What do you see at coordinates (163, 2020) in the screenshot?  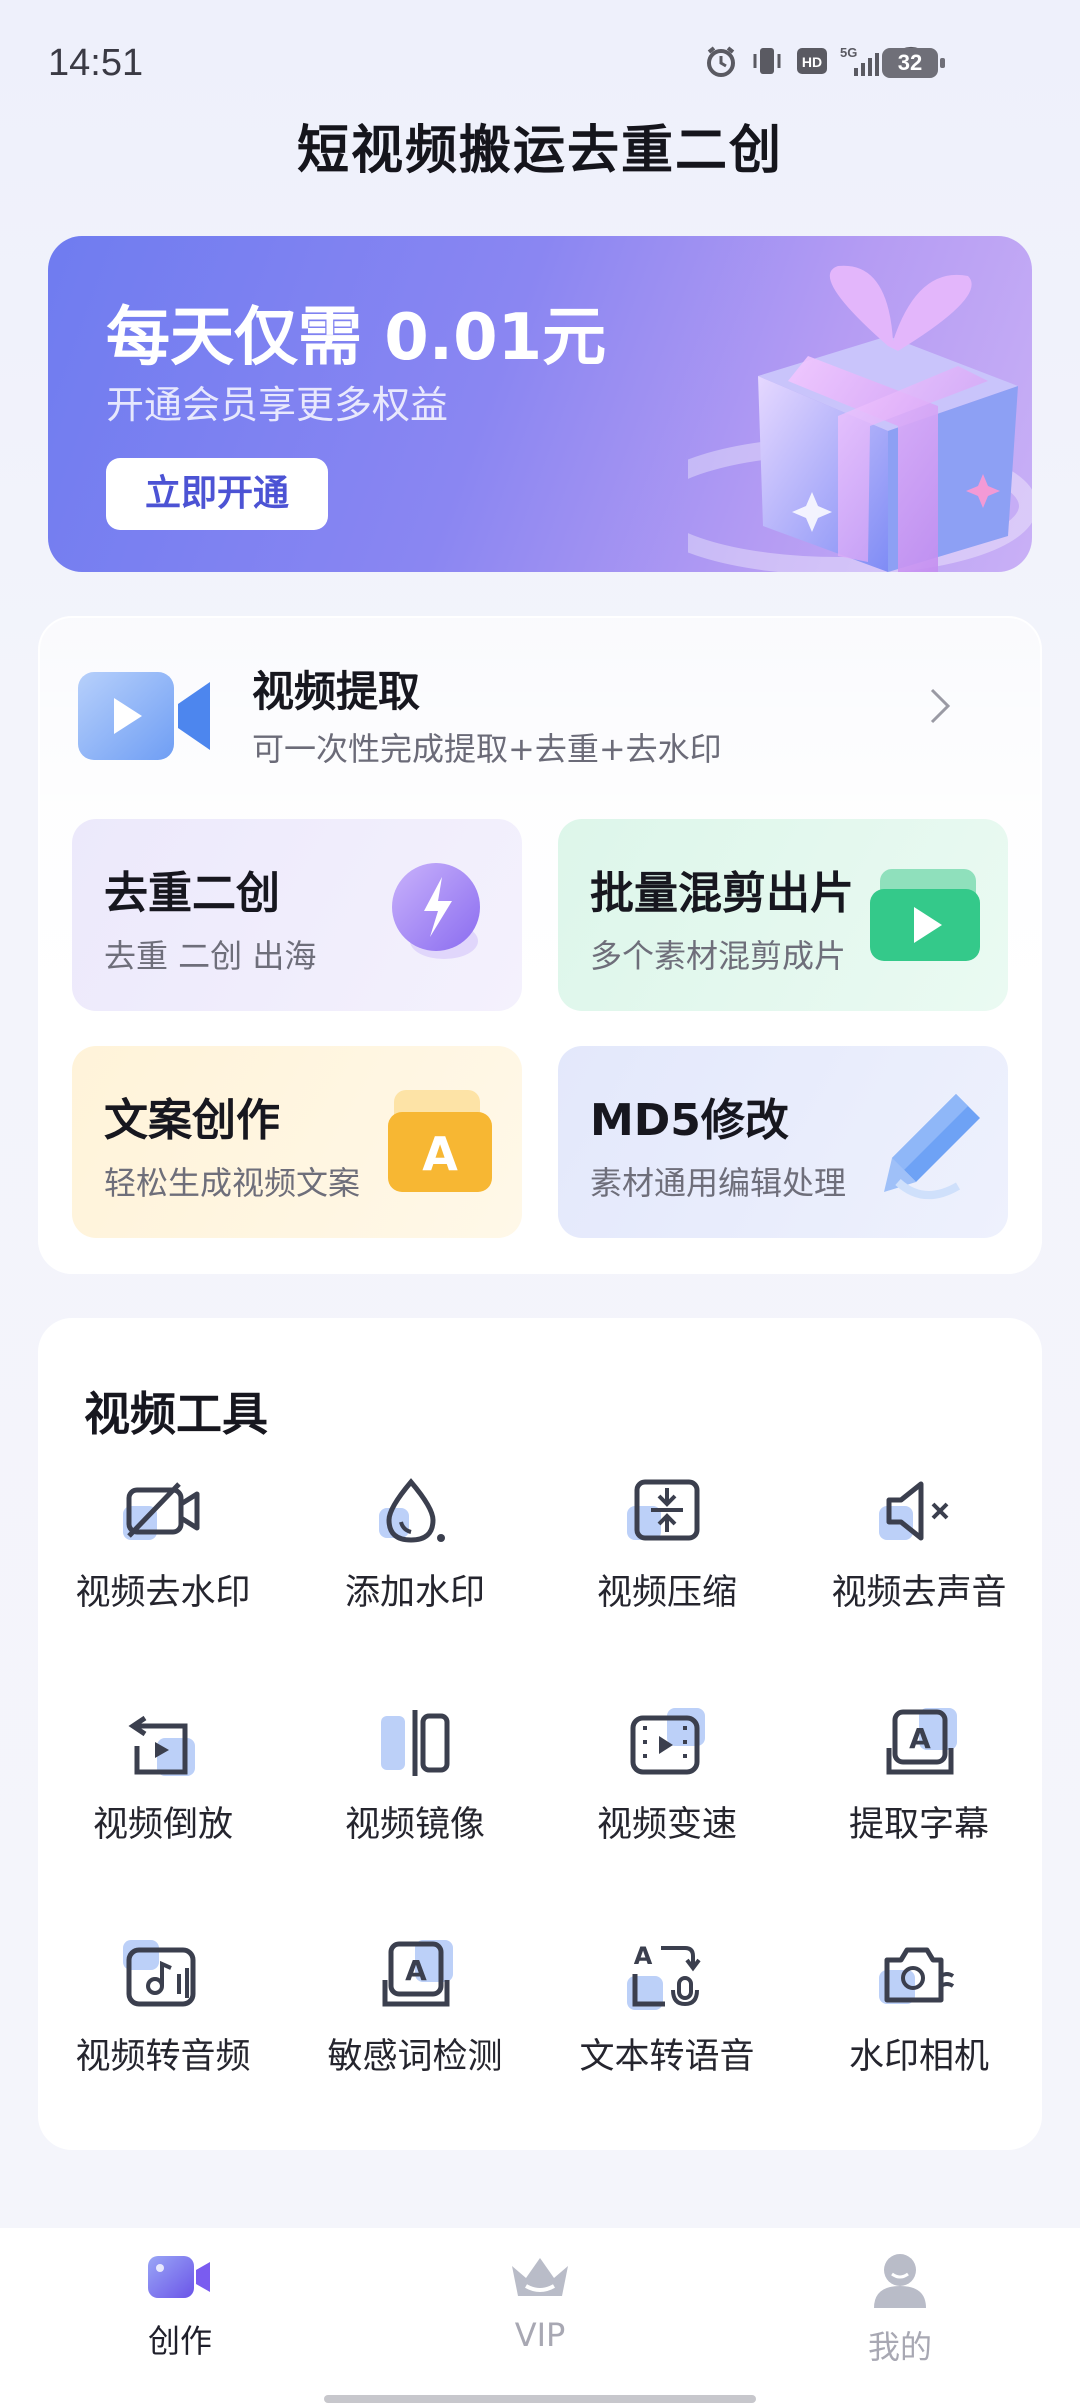 I see `tool-video-to-audio: 视频转音频` at bounding box center [163, 2020].